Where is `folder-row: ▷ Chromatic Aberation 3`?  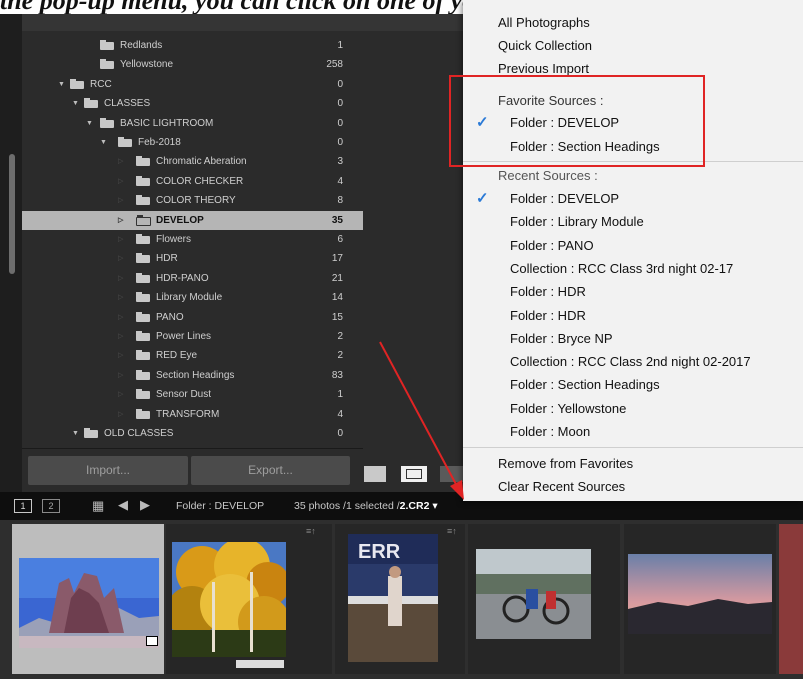 folder-row: ▷ Chromatic Aberation 3 is located at coordinates (192, 161).